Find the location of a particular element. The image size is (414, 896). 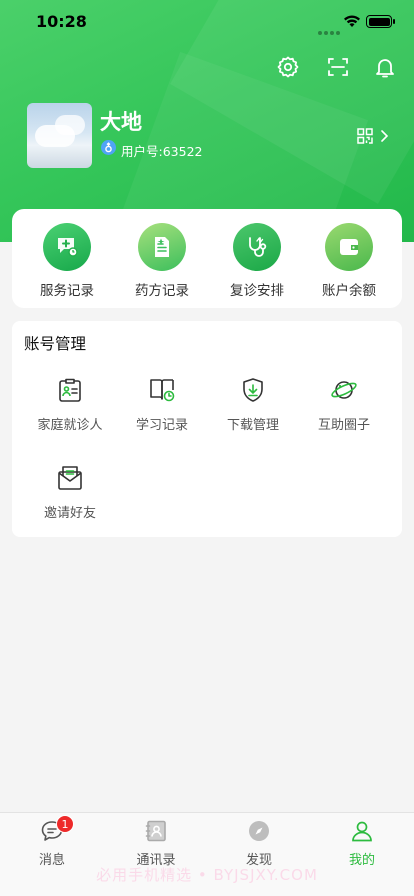

service-label: 服务记录 is located at coordinates (67, 291).